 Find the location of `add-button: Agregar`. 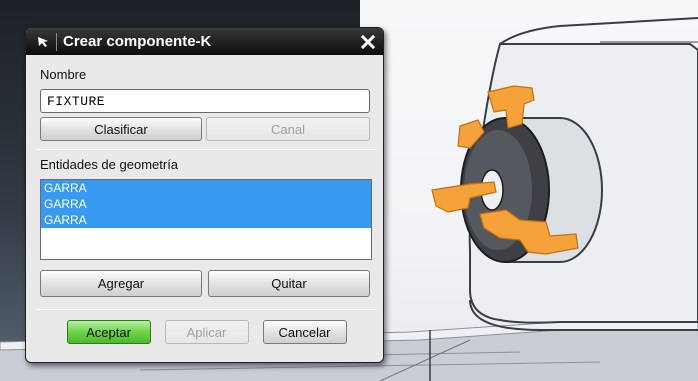

add-button: Agregar is located at coordinates (121, 283).